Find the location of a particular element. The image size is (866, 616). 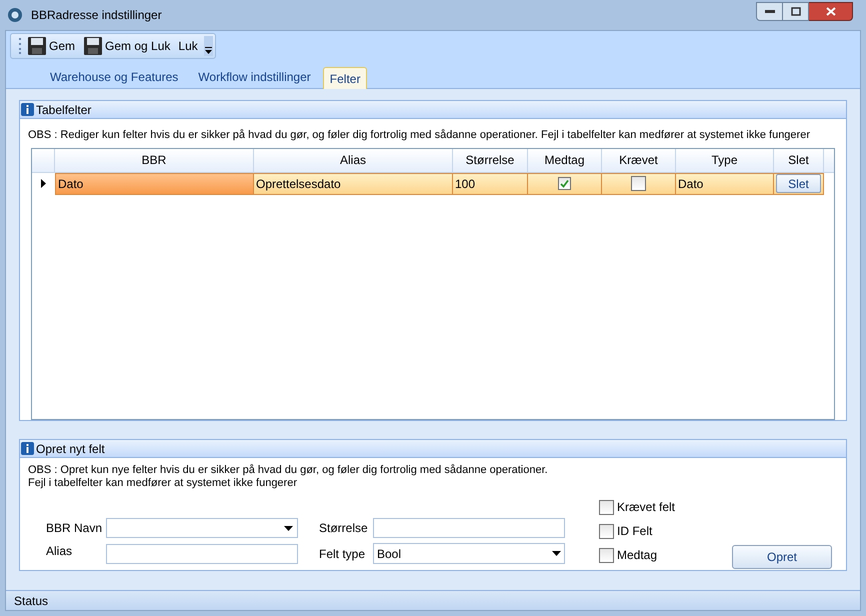

check-icon is located at coordinates (564, 183).